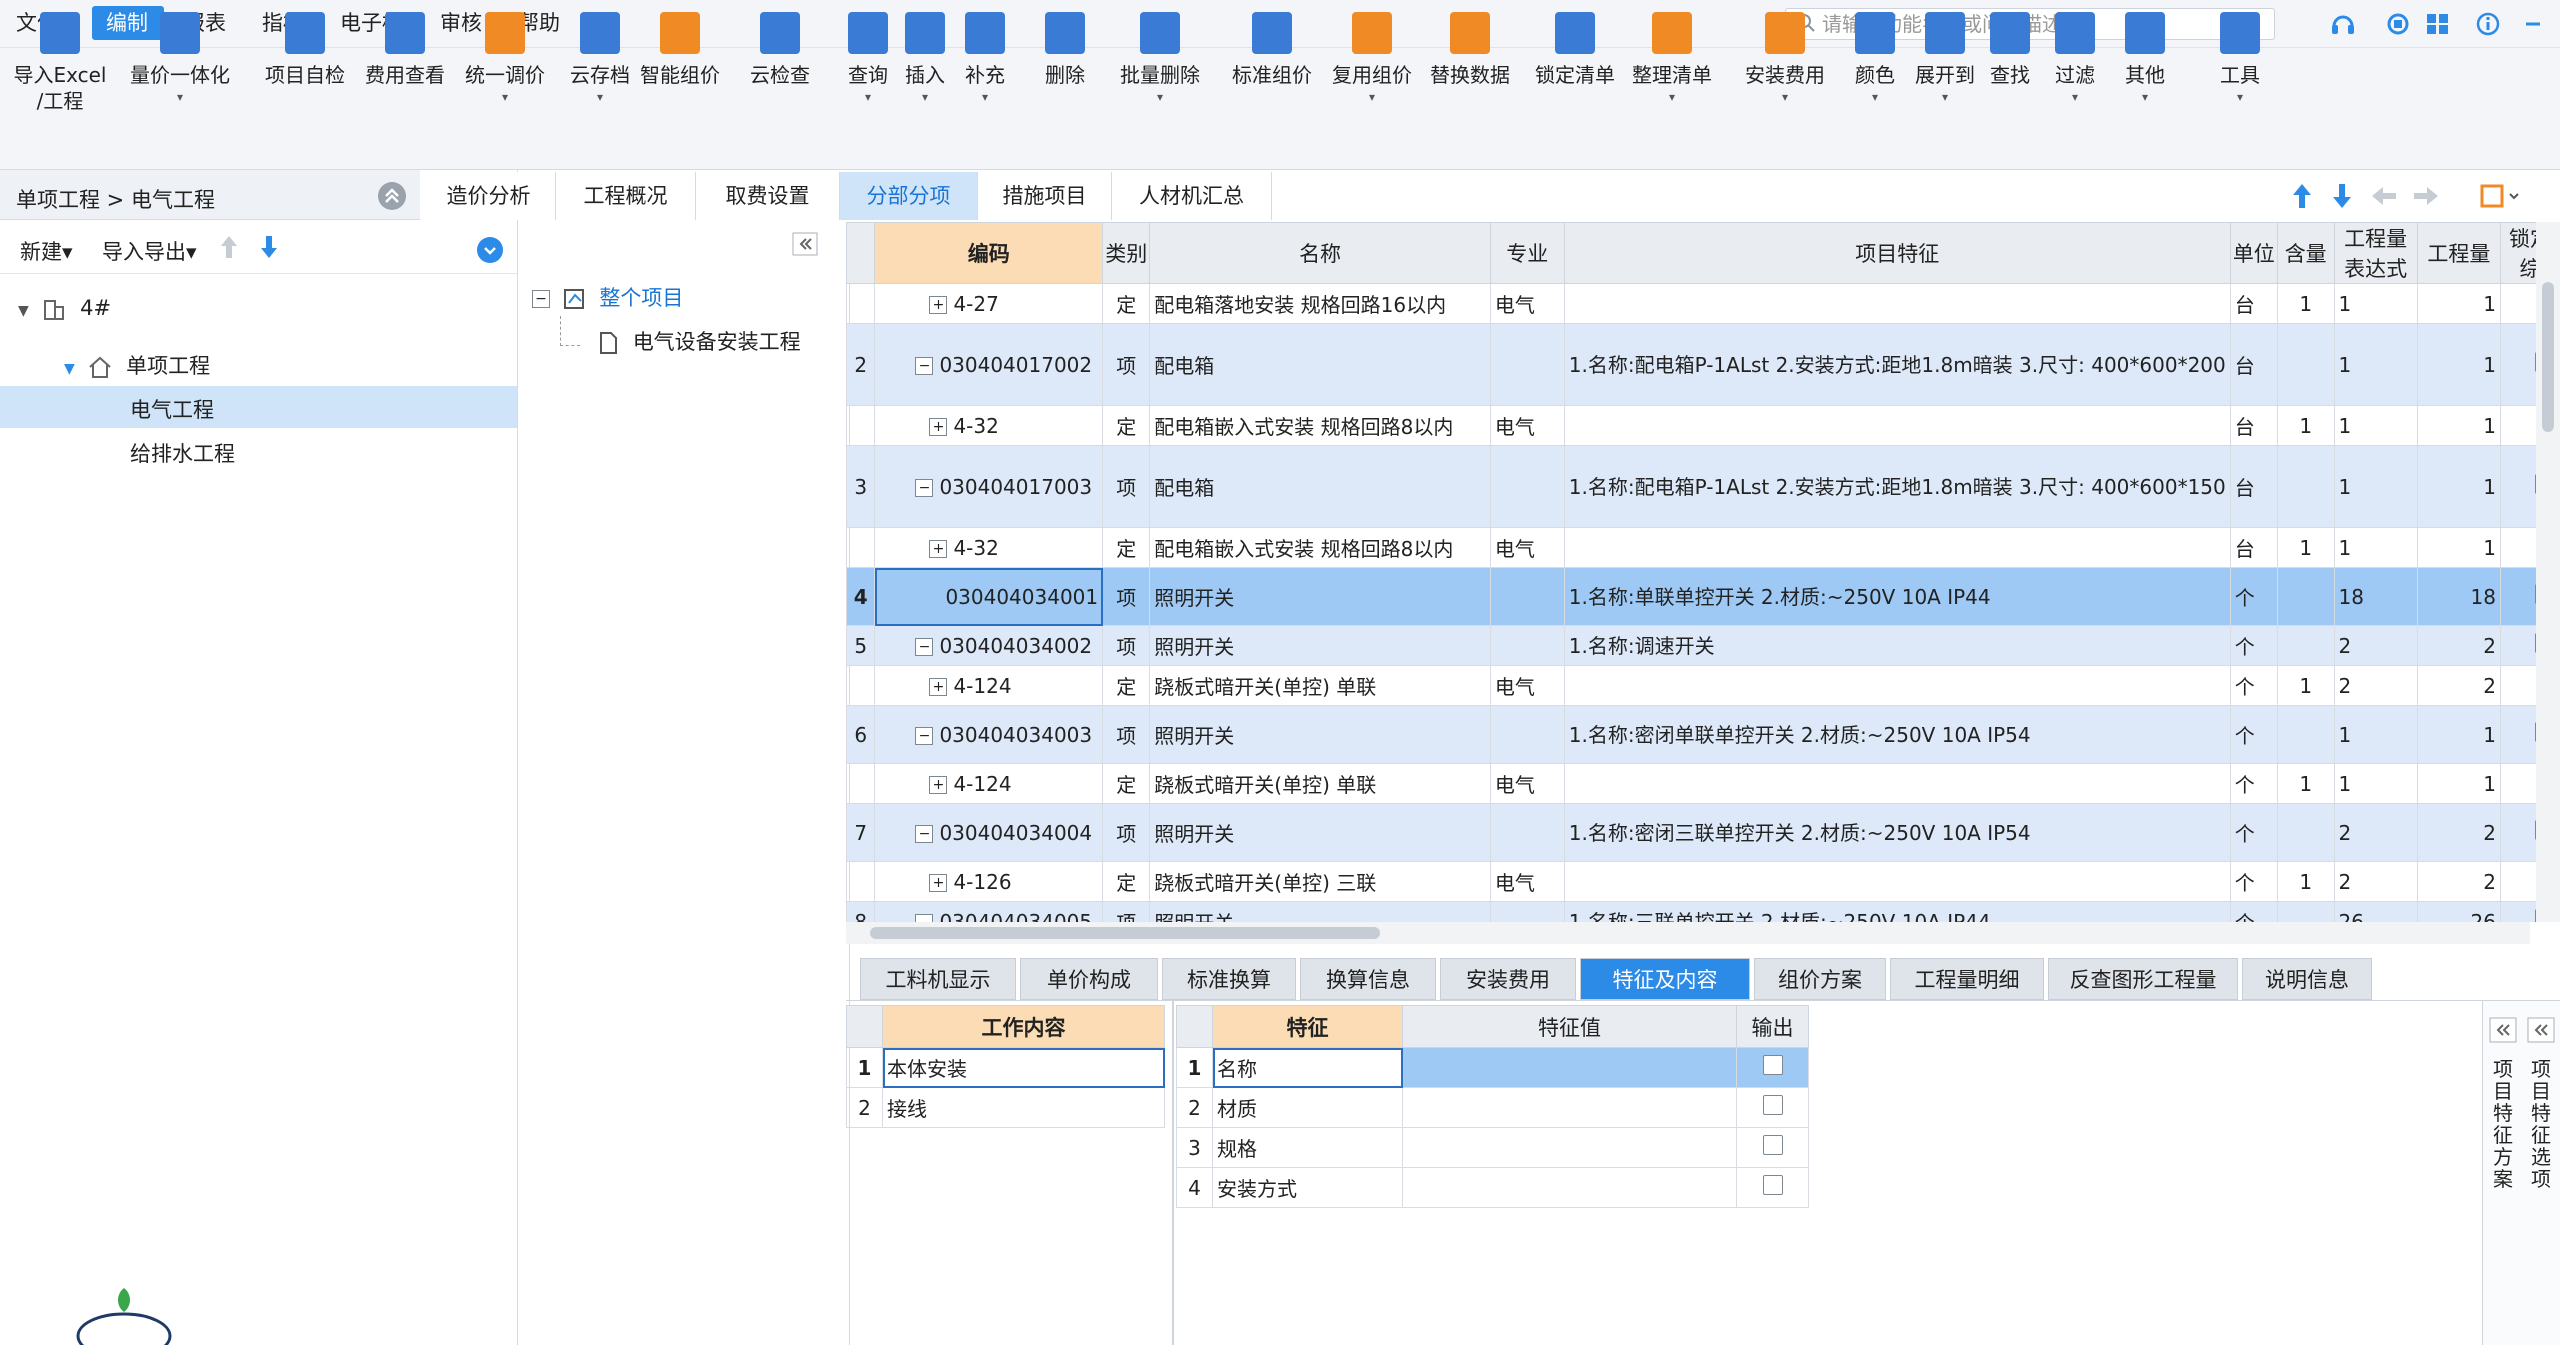  I want to click on project-root: − 整个项目, so click(607, 297).